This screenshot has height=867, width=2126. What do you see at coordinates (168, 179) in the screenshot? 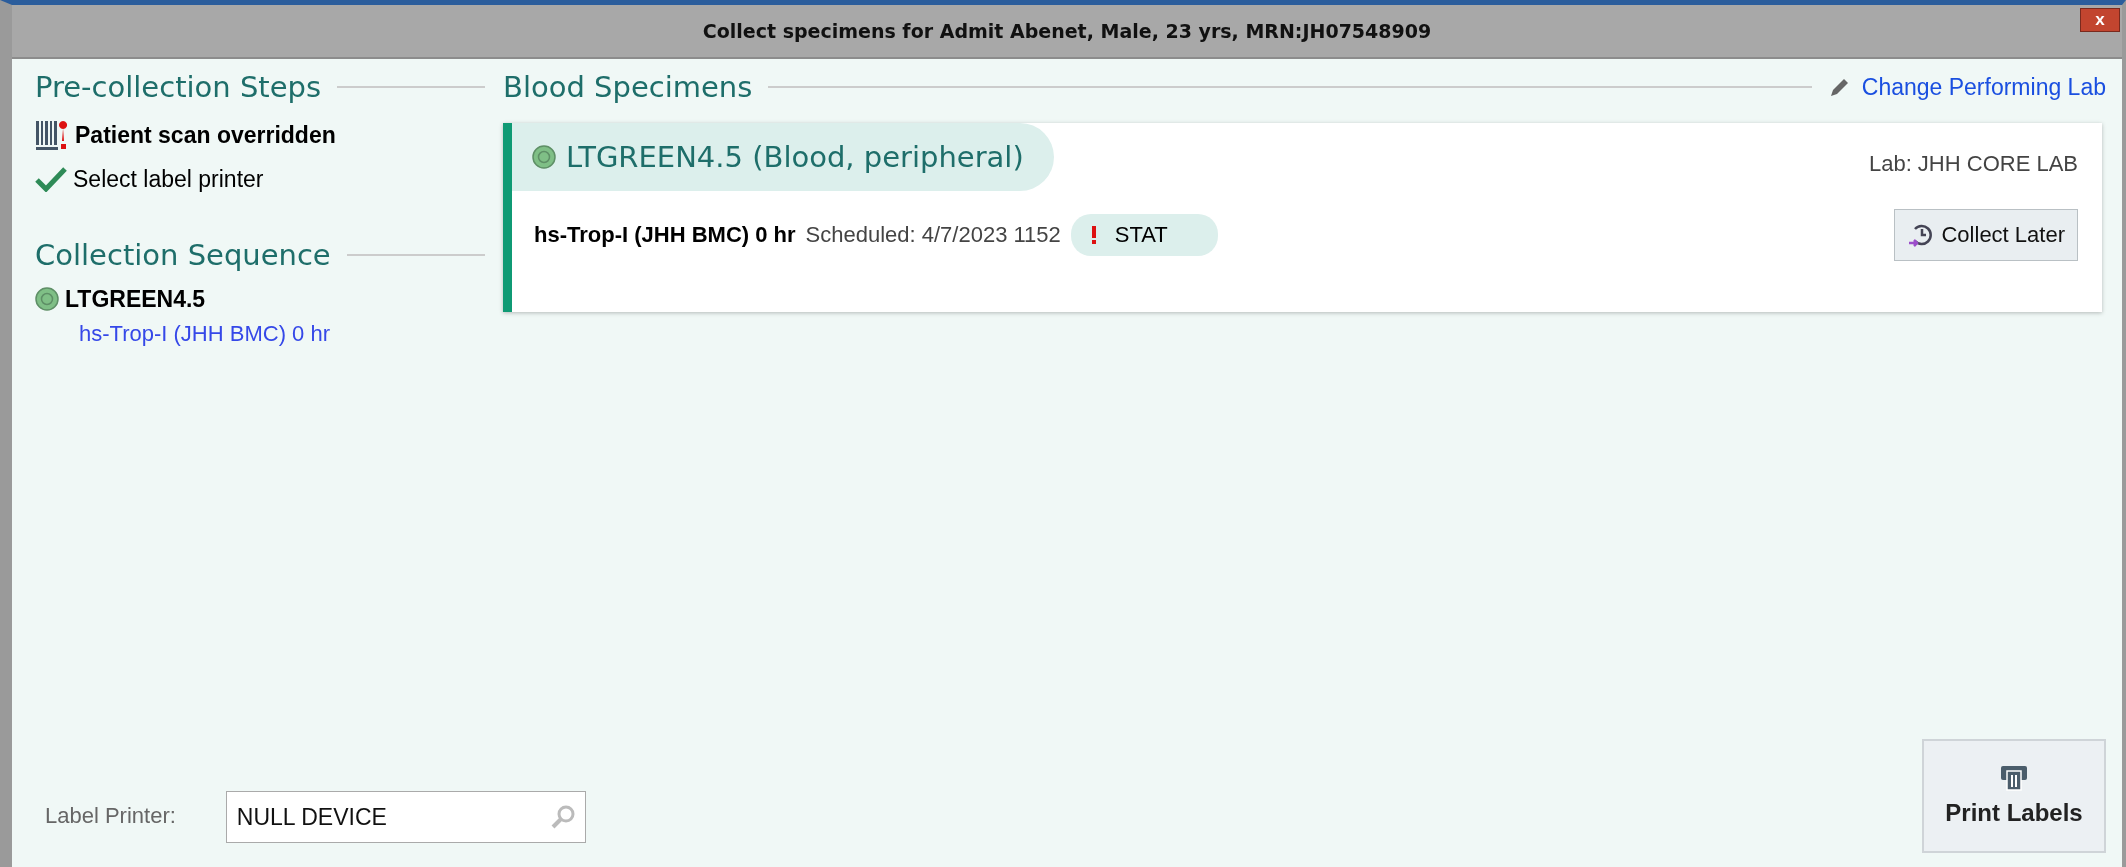
I see `step-label: Select label printer` at bounding box center [168, 179].